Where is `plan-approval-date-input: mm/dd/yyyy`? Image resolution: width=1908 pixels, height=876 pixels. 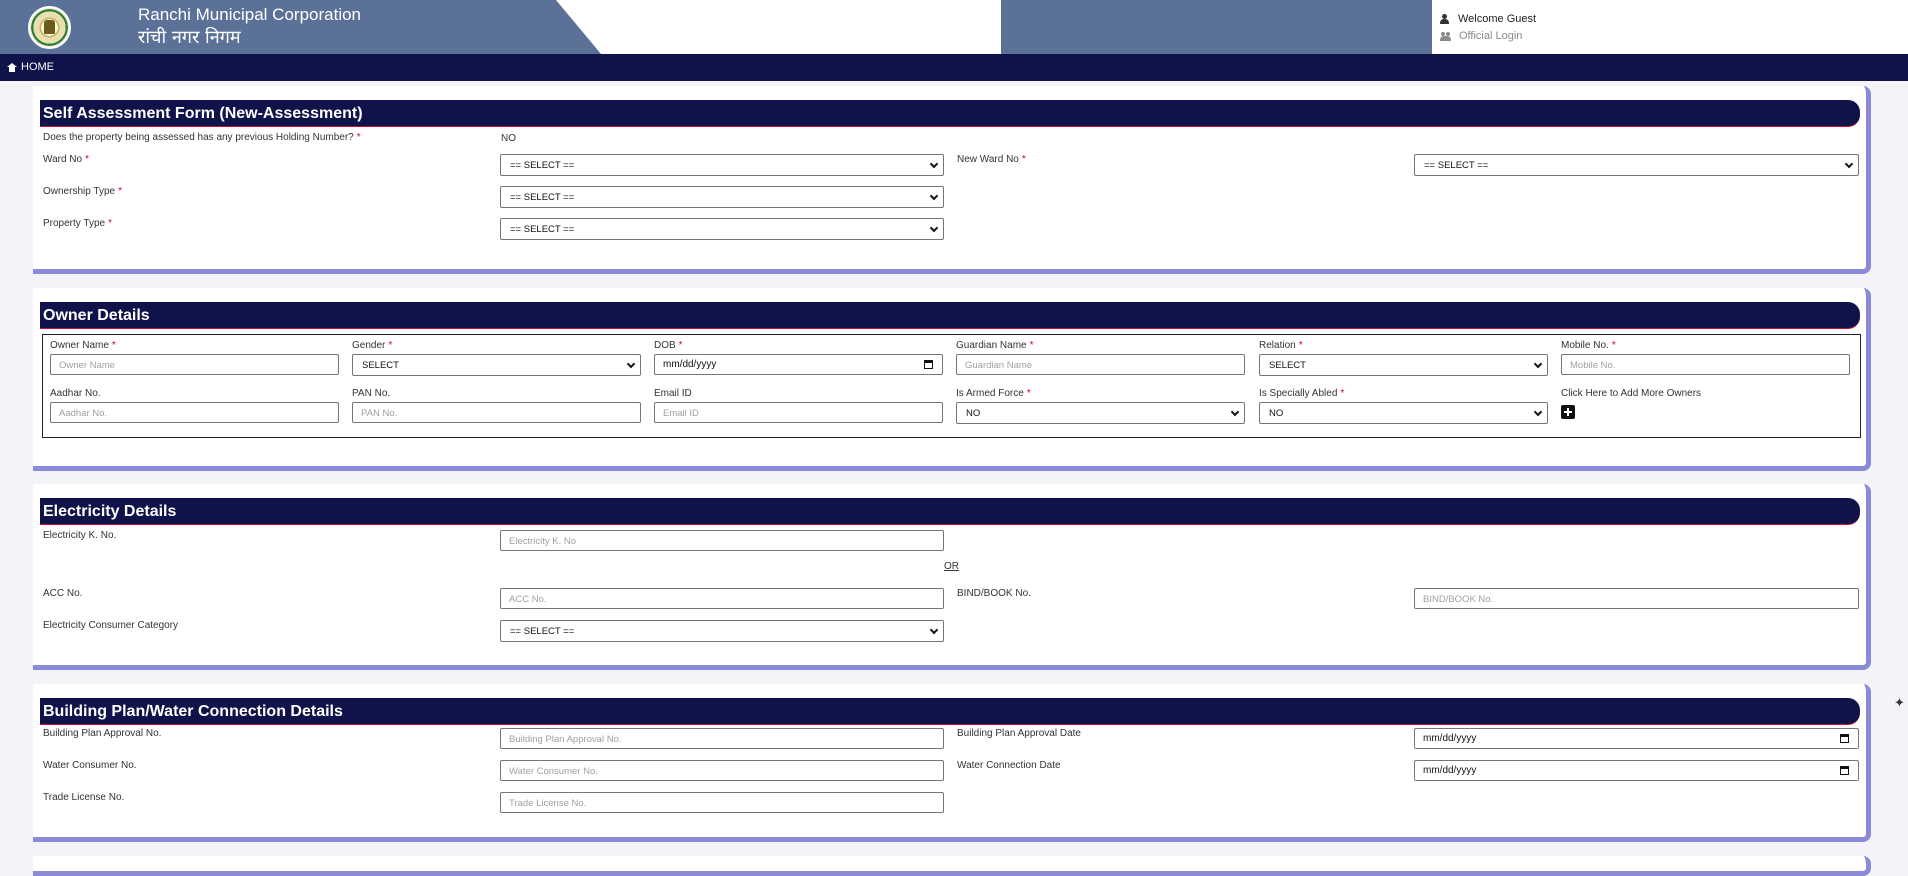 plan-approval-date-input: mm/dd/yyyy is located at coordinates (1636, 738).